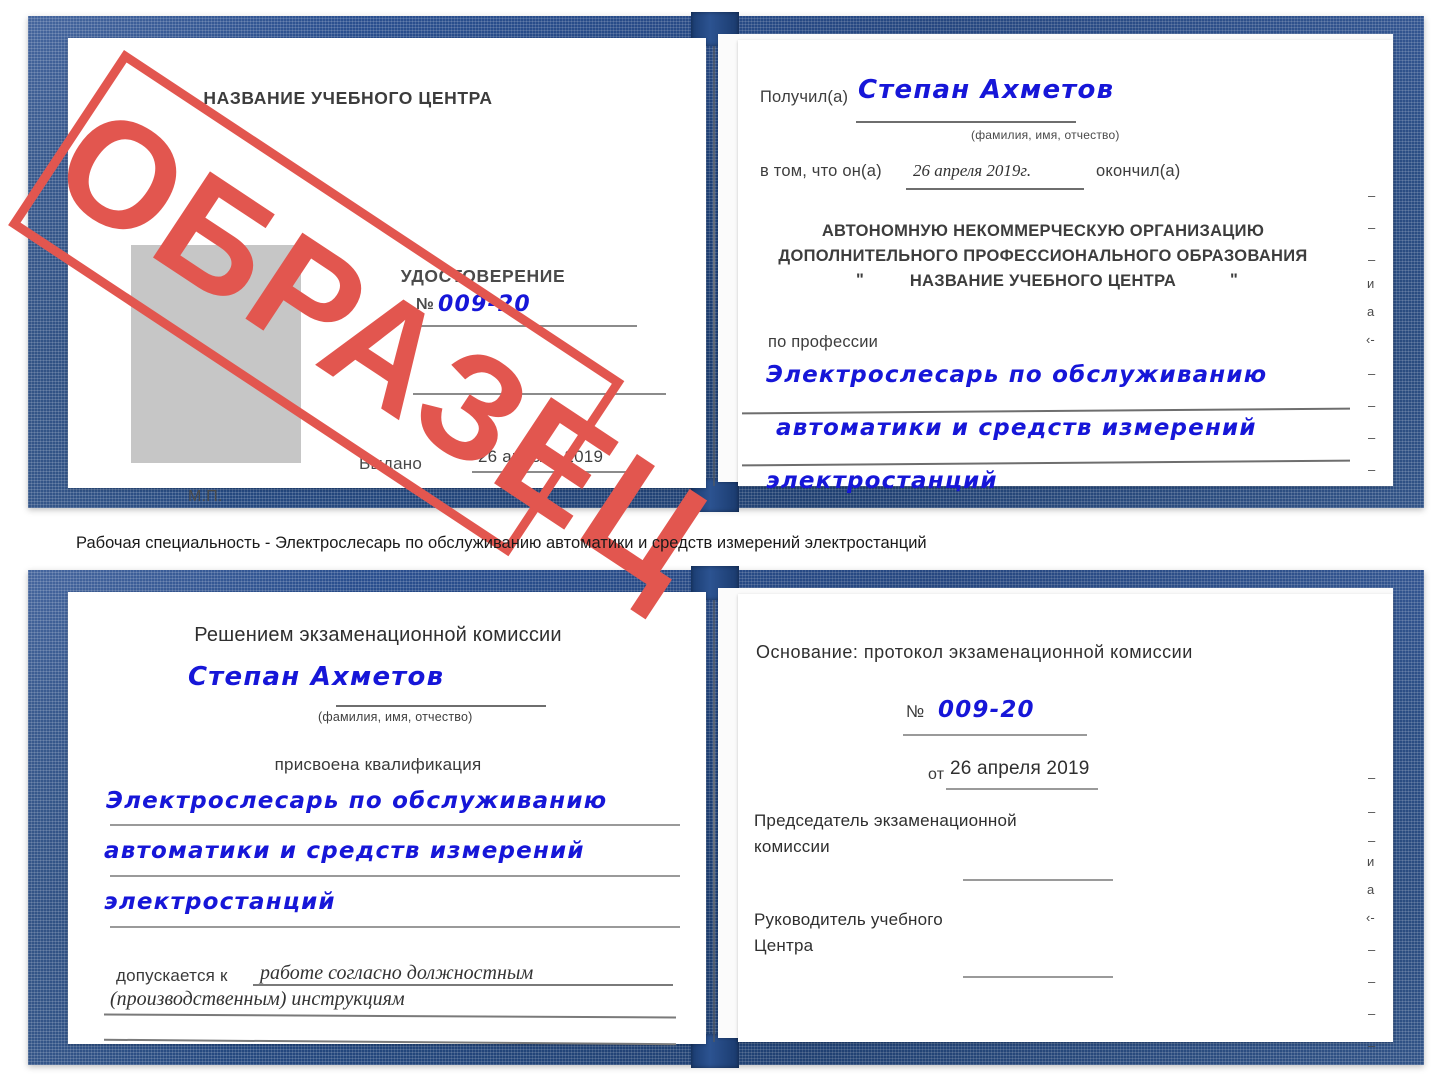 This screenshot has width=1448, height=1085. What do you see at coordinates (1372, 469) in the screenshot?
I see `edge-mark-9: –` at bounding box center [1372, 469].